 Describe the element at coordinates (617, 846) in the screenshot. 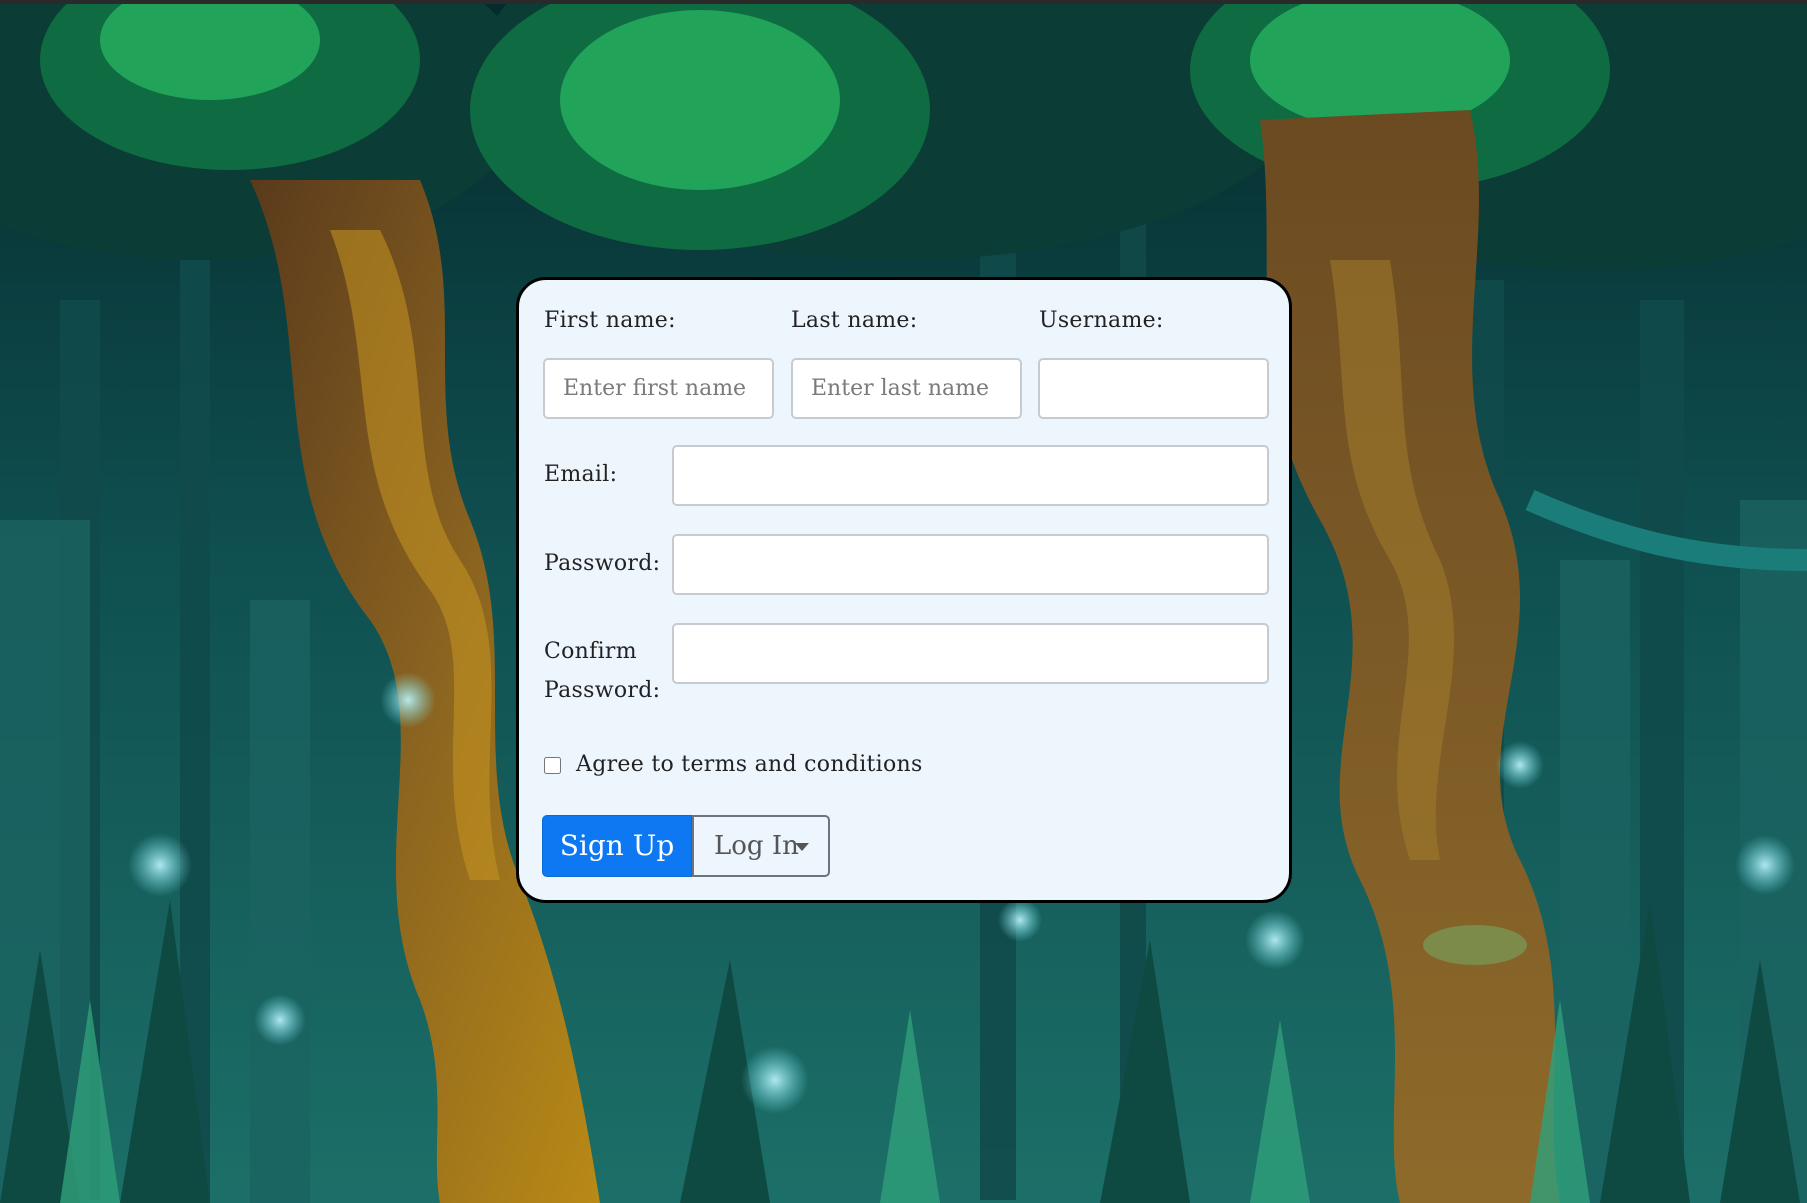

I see `sign-up-button: Sign Up` at that location.